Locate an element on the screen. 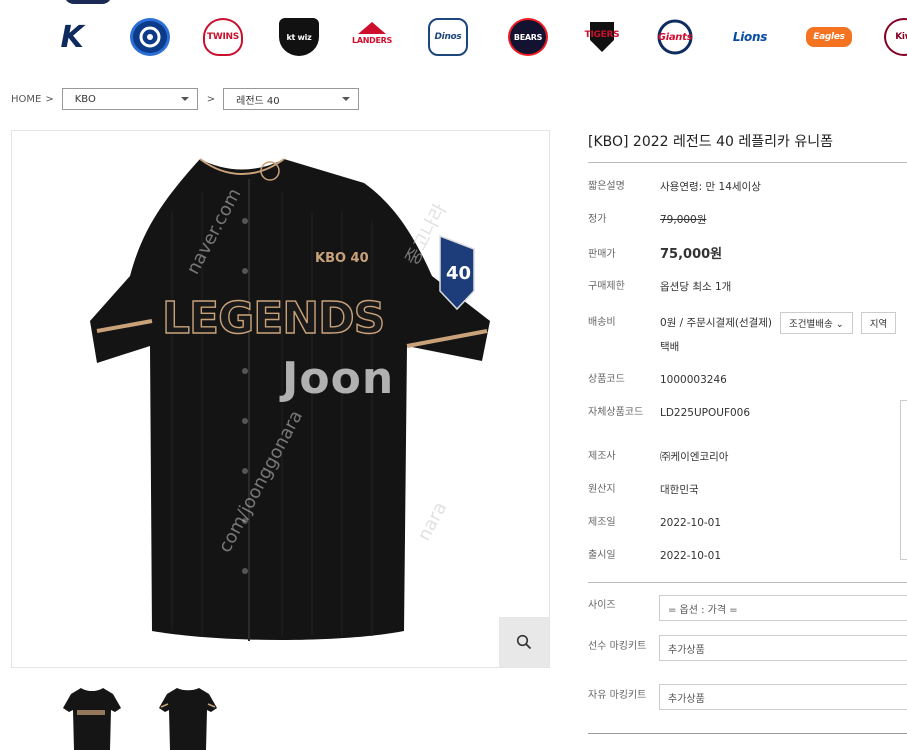 The height and width of the screenshot is (750, 907). jersey-kbo40-text: KBO 40 is located at coordinates (342, 258).